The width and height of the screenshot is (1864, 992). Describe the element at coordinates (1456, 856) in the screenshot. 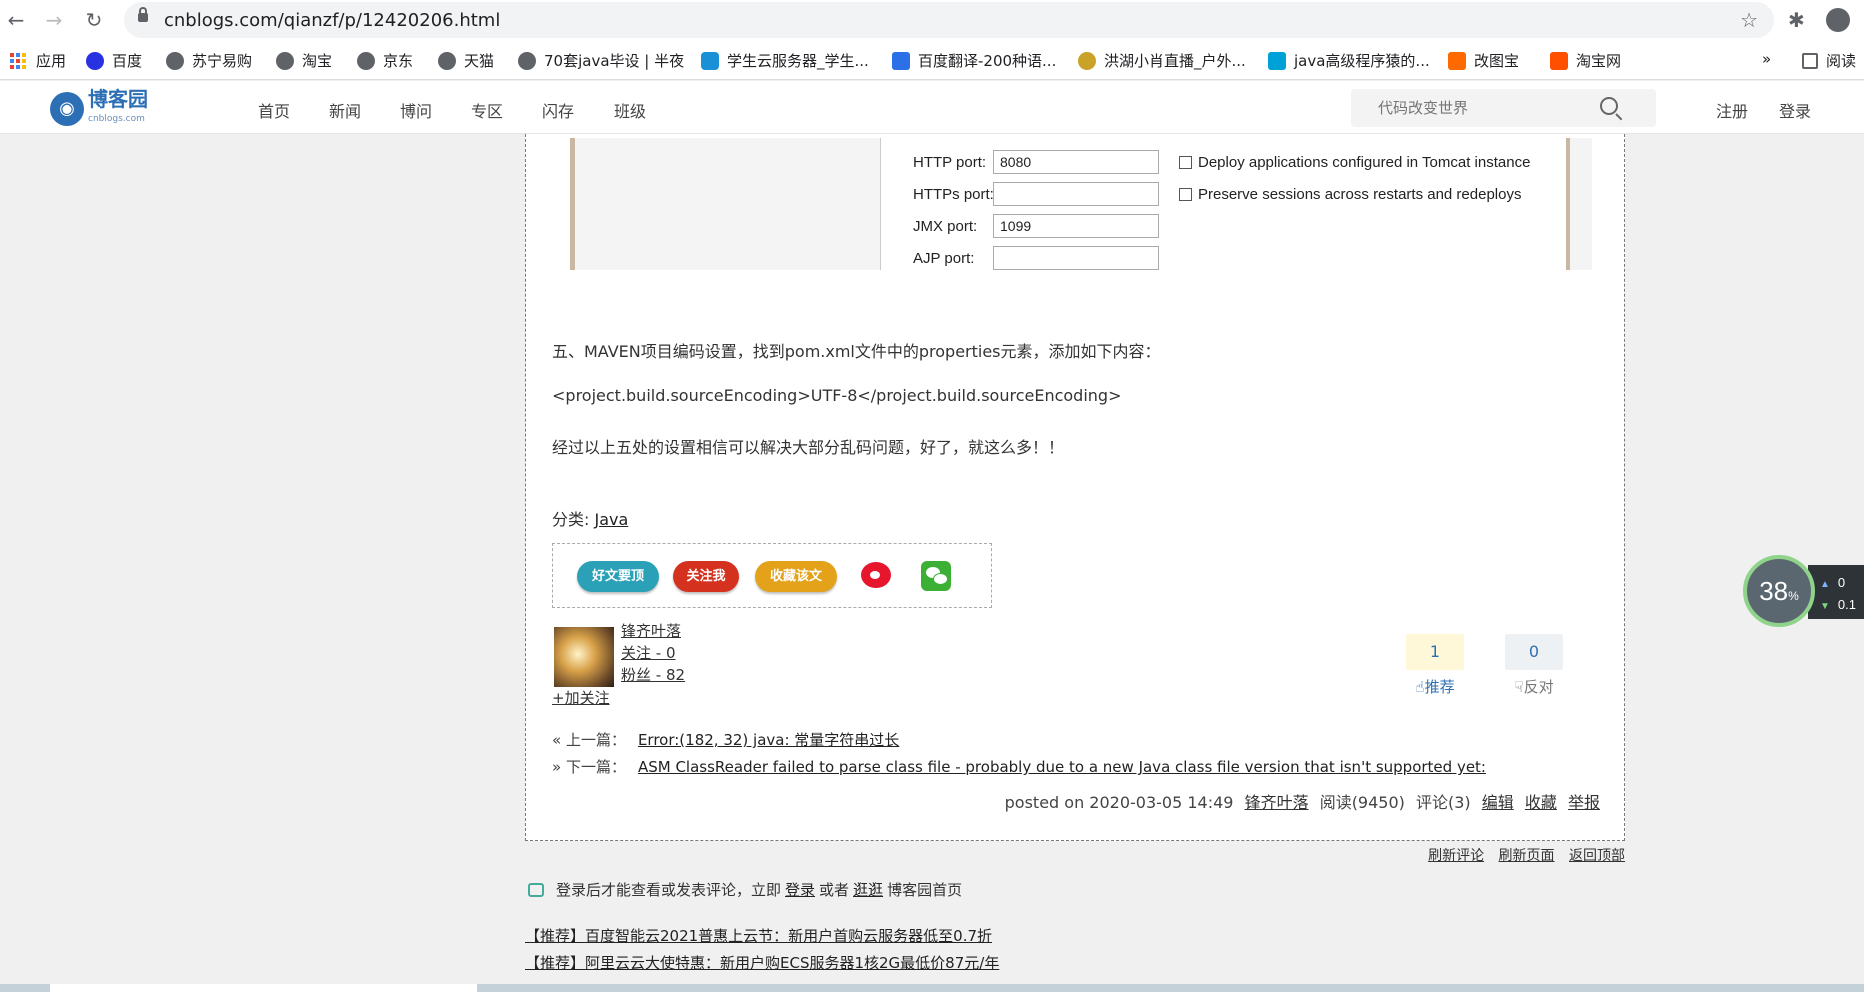

I see `refresh-comments-link: 刷新评论` at that location.